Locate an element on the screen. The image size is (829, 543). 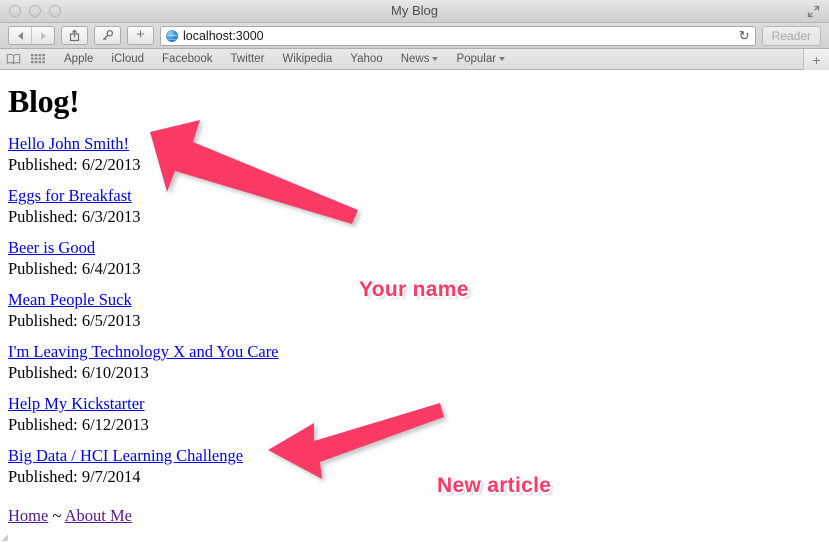
book-sidebar-icon is located at coordinates (13, 59).